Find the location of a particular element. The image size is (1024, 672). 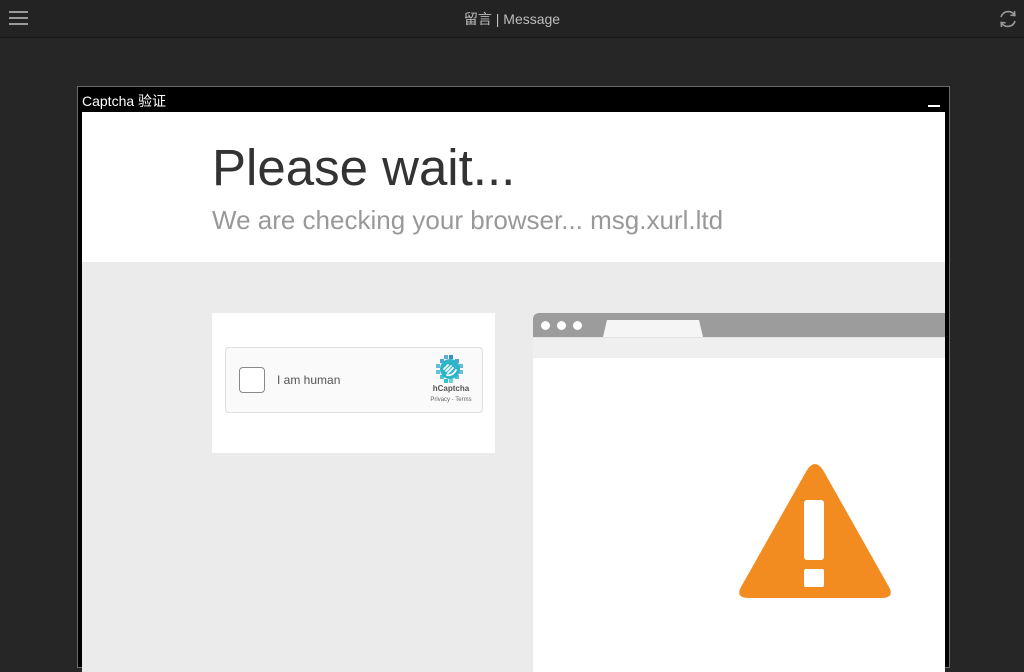

minimize-button is located at coordinates (933, 104).